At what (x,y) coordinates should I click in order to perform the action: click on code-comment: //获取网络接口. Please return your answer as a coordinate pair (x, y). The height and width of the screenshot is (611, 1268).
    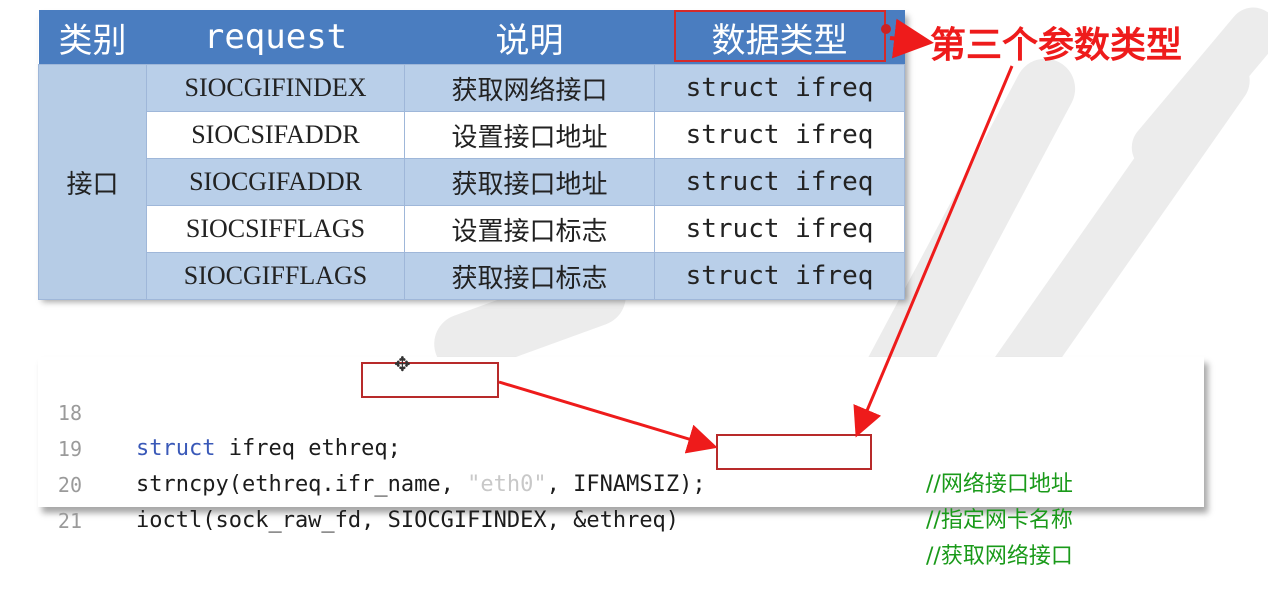
    Looking at the image, I should click on (999, 556).